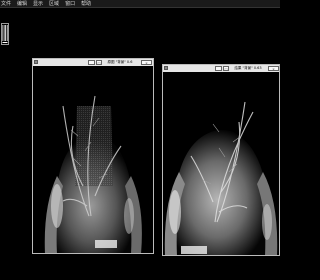 This screenshot has width=320, height=280. What do you see at coordinates (120, 62) in the screenshot?
I see `window-title: 原图 "背景" 0.6` at bounding box center [120, 62].